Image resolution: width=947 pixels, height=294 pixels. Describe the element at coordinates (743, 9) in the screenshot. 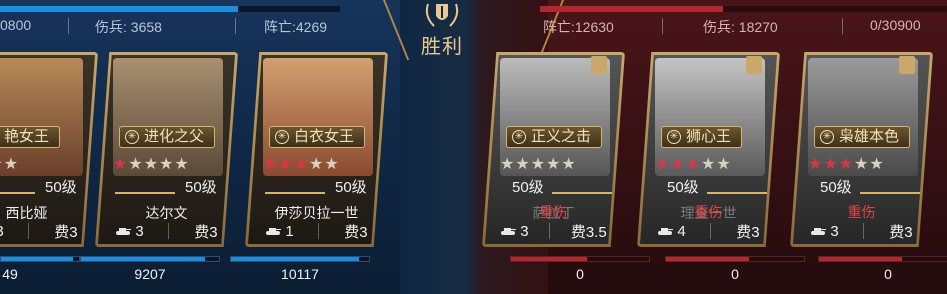

I see `right-total-bar` at that location.